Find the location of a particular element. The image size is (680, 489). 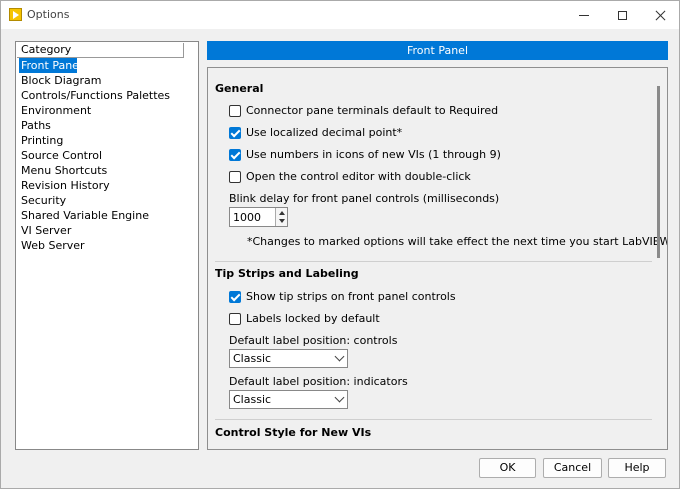

minimize-icon is located at coordinates (584, 15).